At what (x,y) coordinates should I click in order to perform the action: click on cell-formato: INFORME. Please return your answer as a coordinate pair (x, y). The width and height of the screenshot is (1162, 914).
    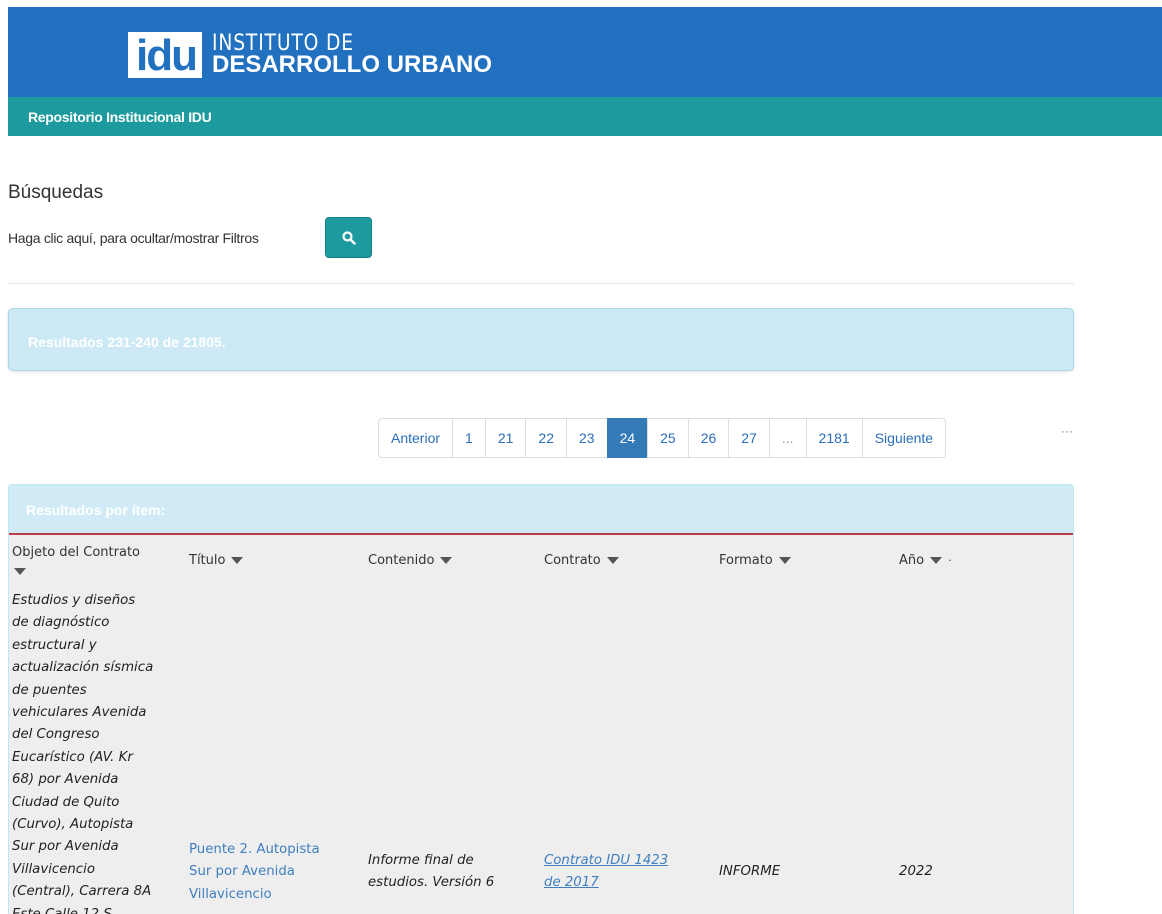
    Looking at the image, I should click on (750, 871).